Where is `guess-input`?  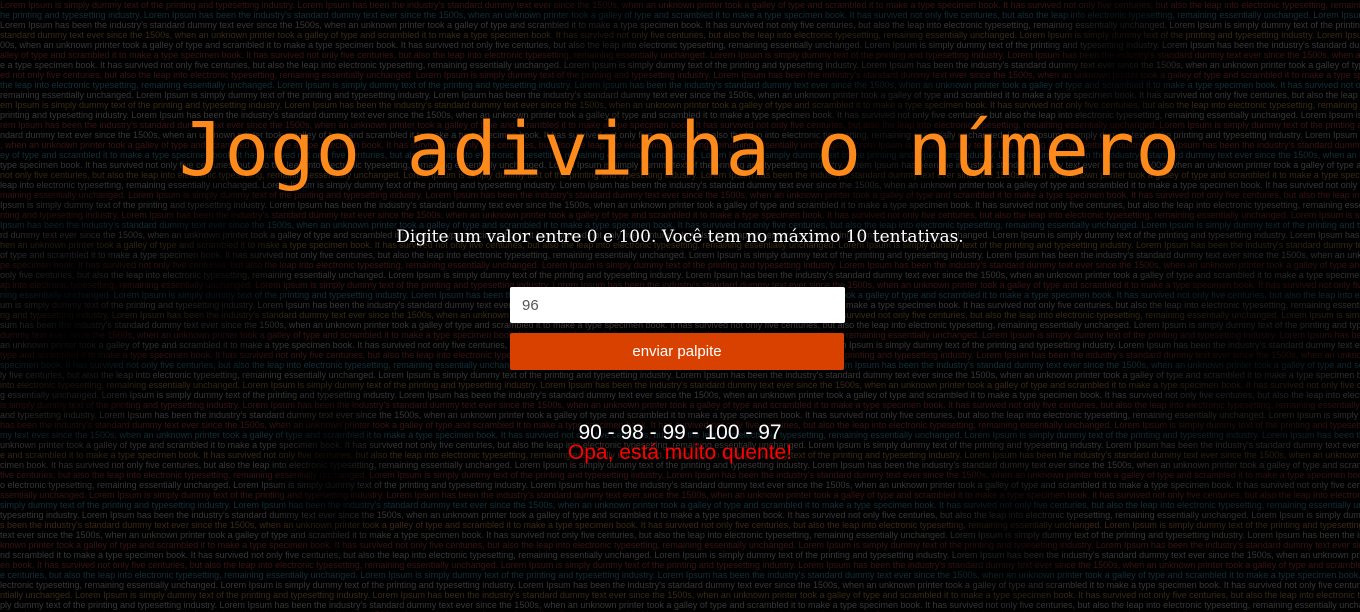
guess-input is located at coordinates (677, 305).